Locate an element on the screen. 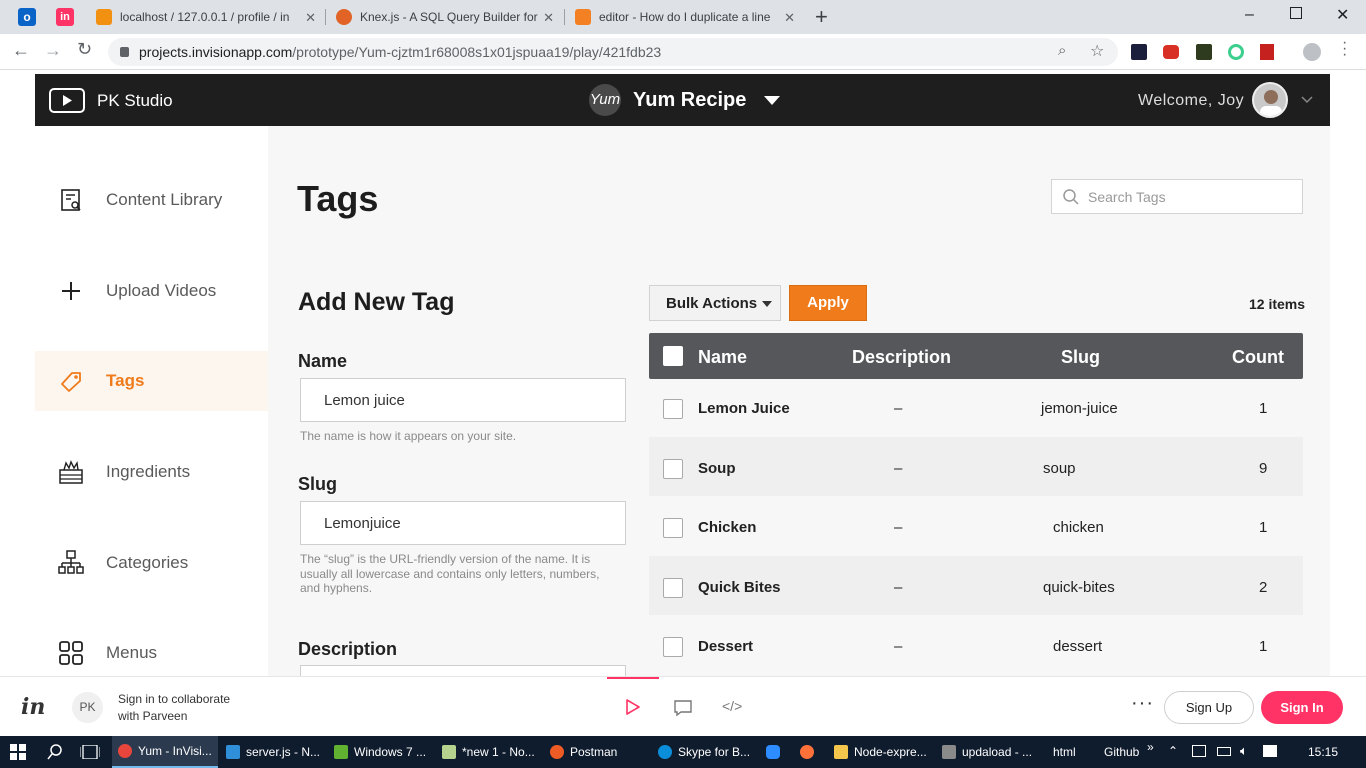 The height and width of the screenshot is (768, 1366). taskbar-item-postman: Postman is located at coordinates (597, 752).